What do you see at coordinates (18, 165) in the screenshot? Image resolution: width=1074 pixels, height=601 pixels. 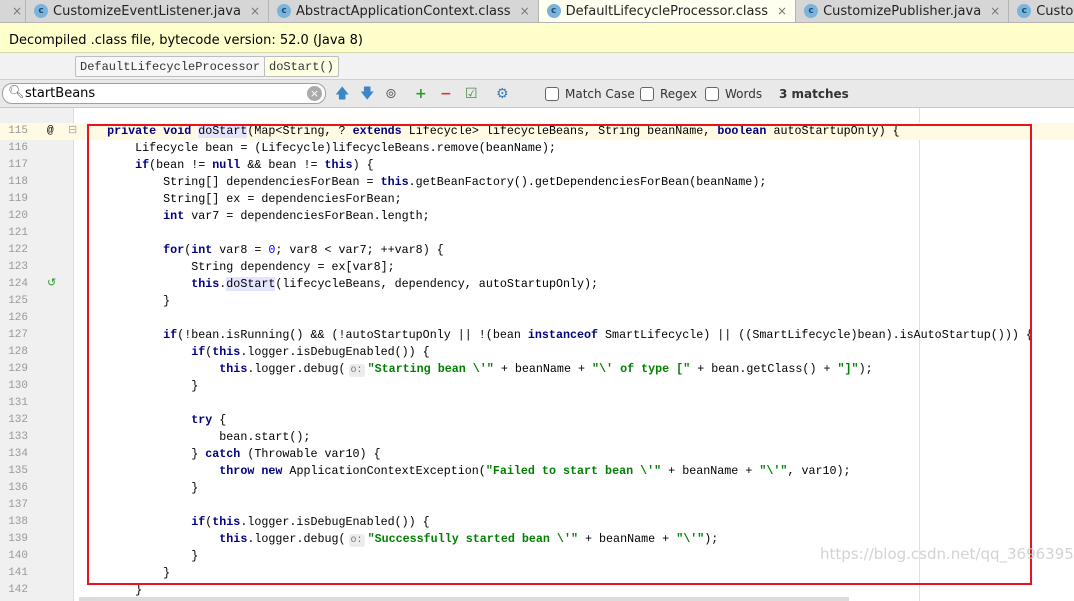 I see `line-number: 117` at bounding box center [18, 165].